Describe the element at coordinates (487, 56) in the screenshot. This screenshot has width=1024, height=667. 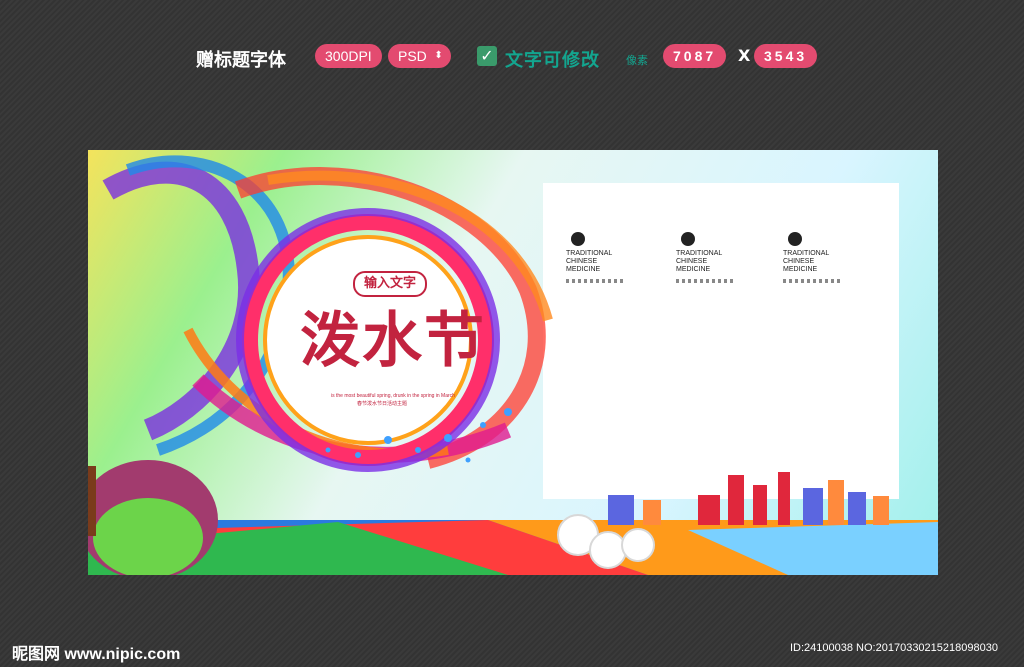
I see `checkbox-icon: ✓` at that location.